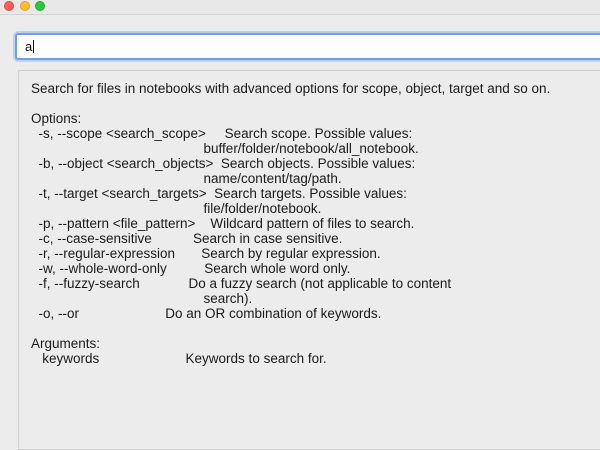 This screenshot has width=600, height=450. What do you see at coordinates (29, 46) in the screenshot?
I see `search-input-value: a` at bounding box center [29, 46].